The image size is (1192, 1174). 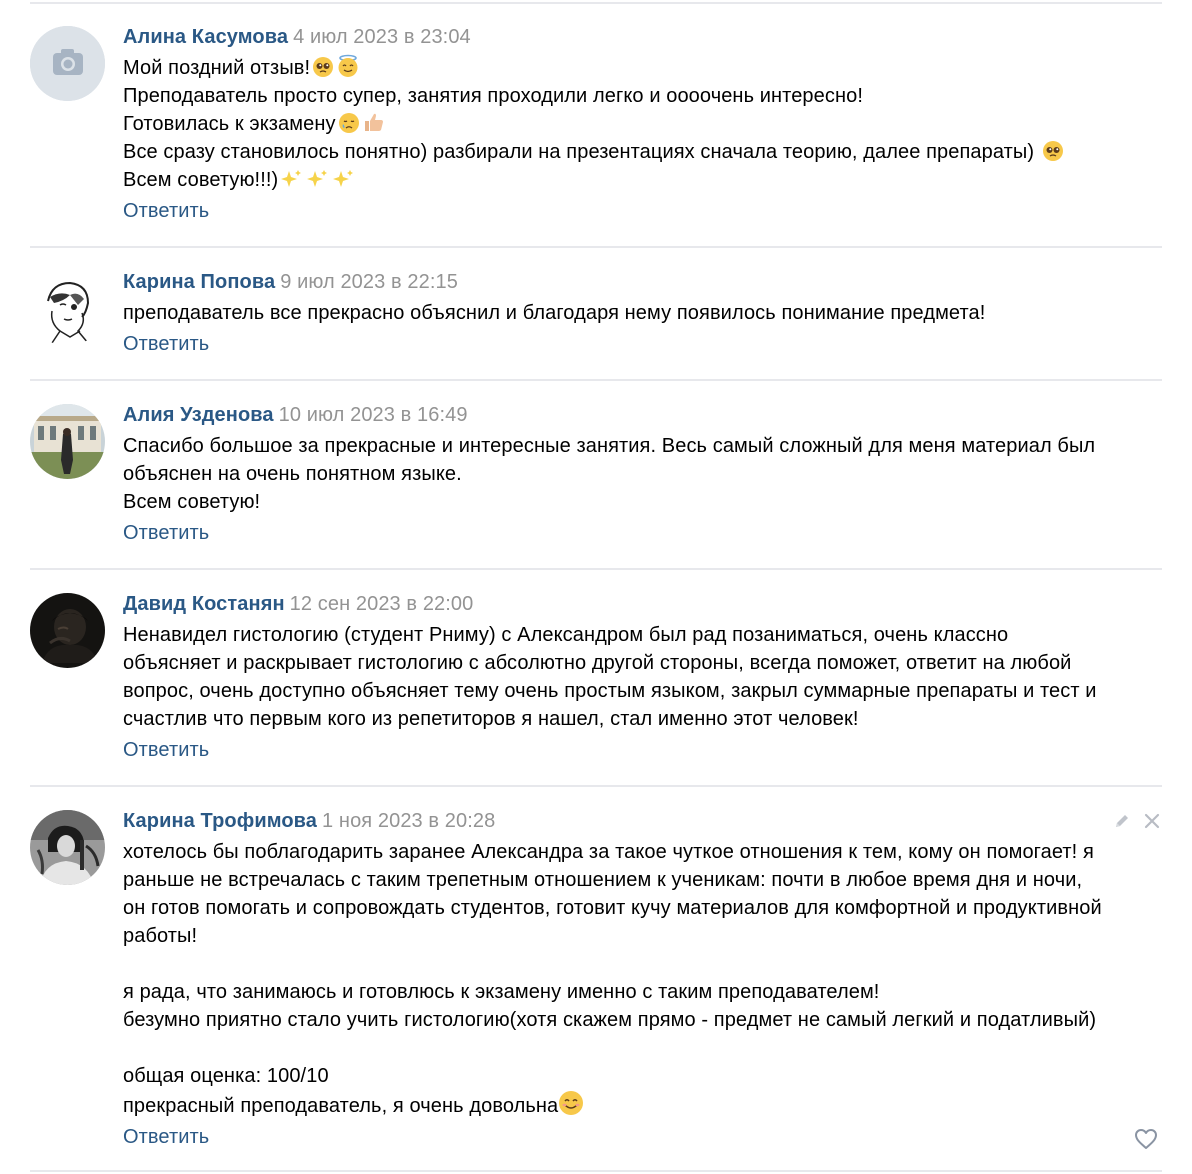 I want to click on comment-actions, so click(x=1132, y=821).